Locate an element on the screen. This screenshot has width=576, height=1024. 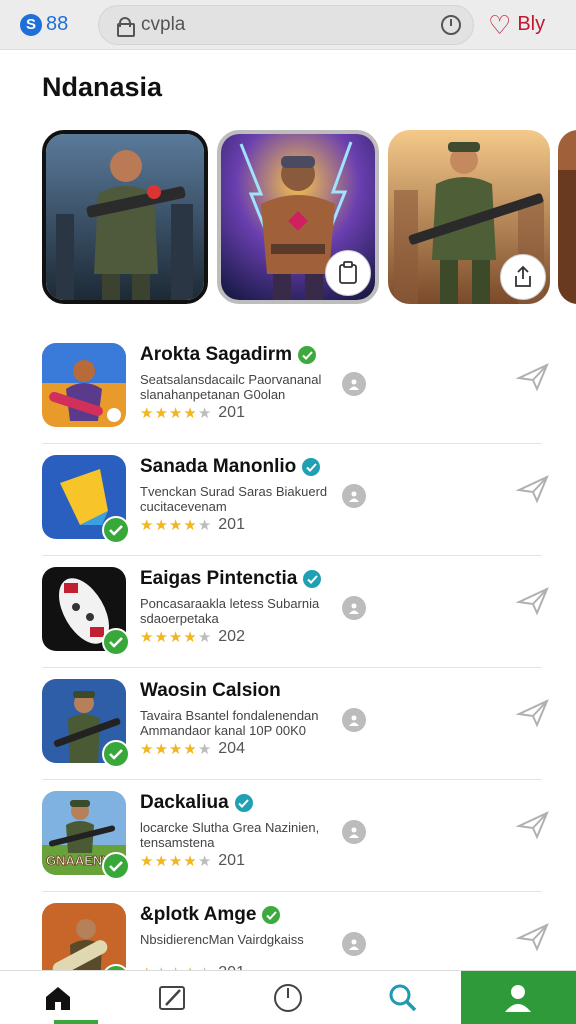
brand-number: 88 is located at coordinates (57, 24).